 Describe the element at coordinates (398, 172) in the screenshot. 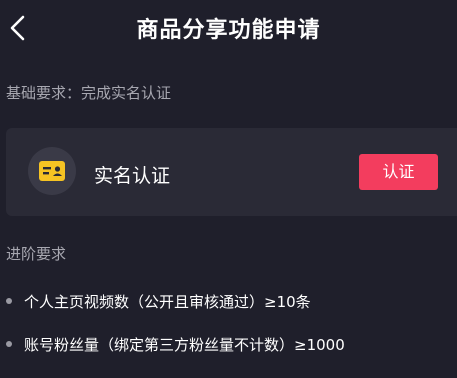

I see `verify-button: 认证` at that location.